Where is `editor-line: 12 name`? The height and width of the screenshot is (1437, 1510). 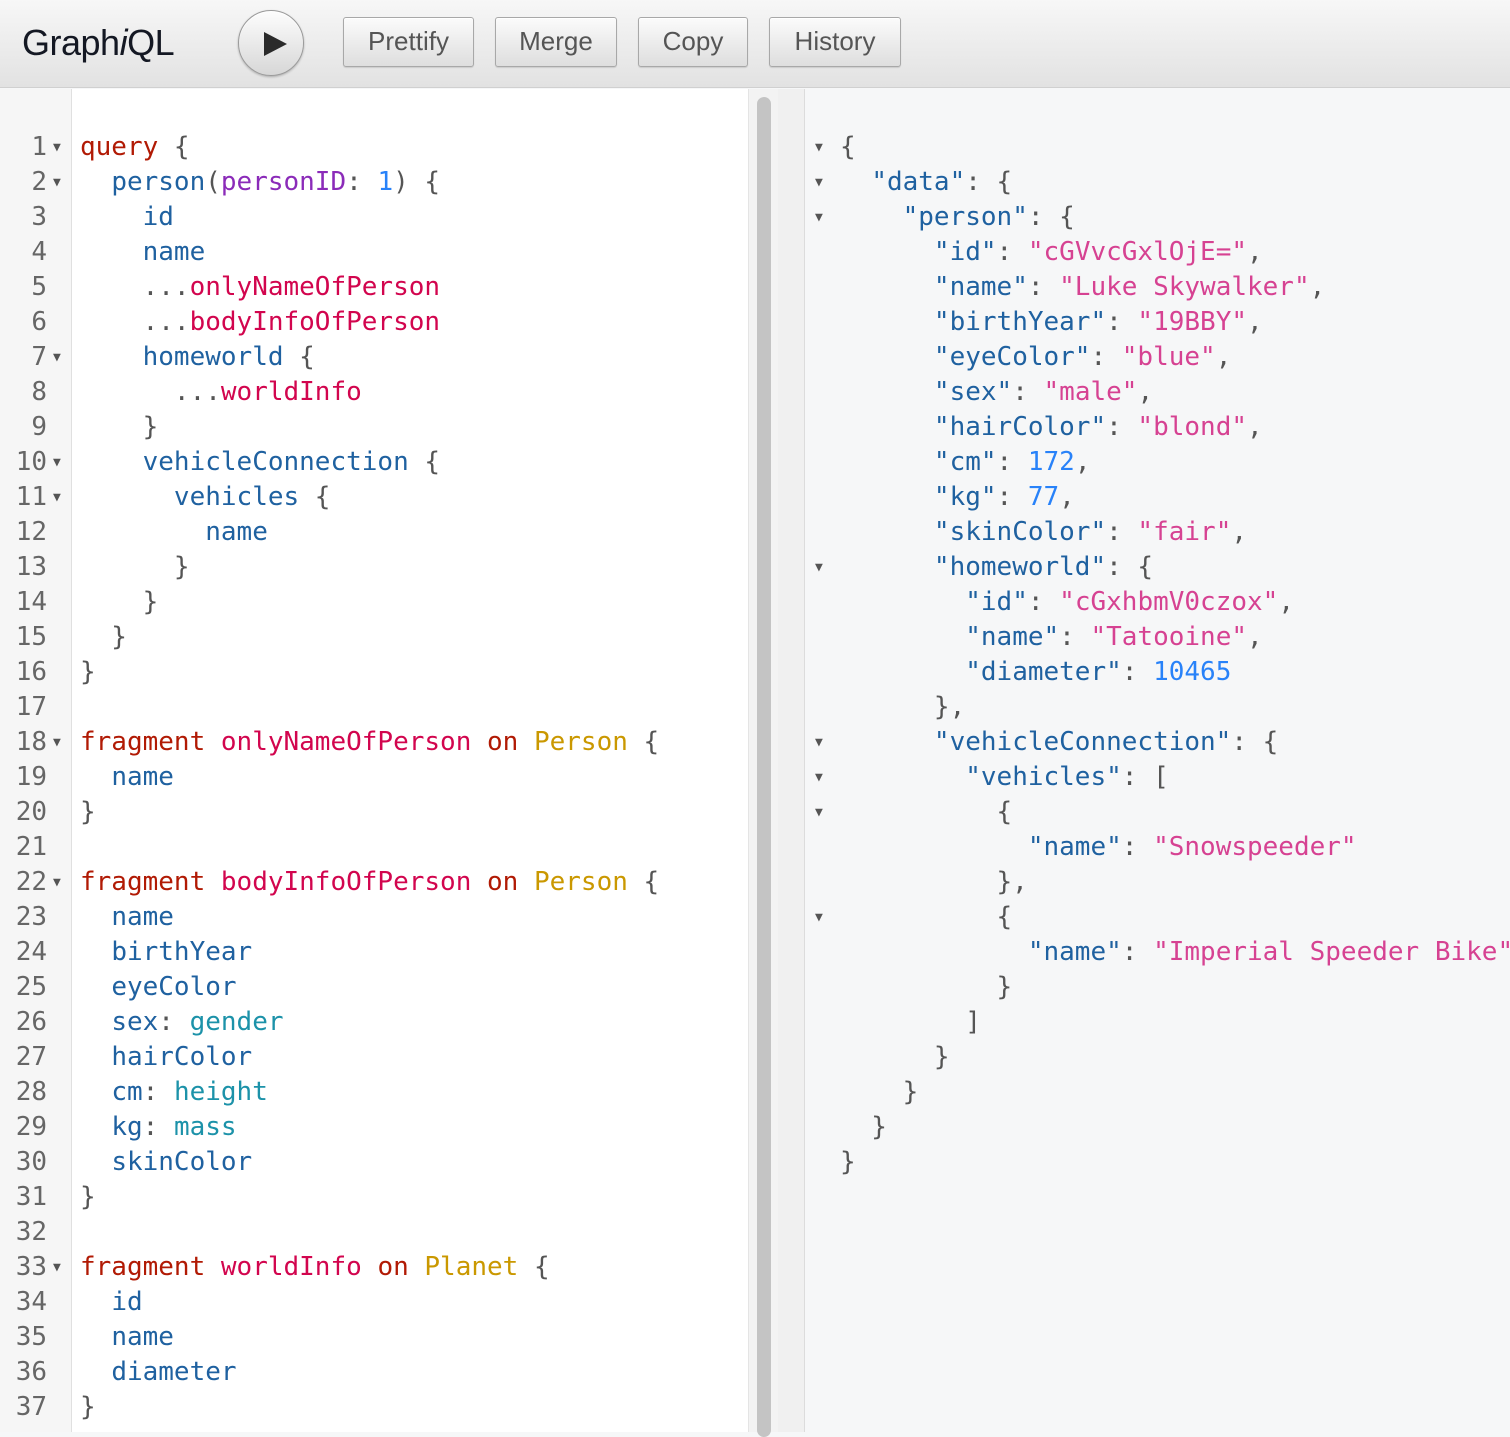 editor-line: 12 name is located at coordinates (374, 532).